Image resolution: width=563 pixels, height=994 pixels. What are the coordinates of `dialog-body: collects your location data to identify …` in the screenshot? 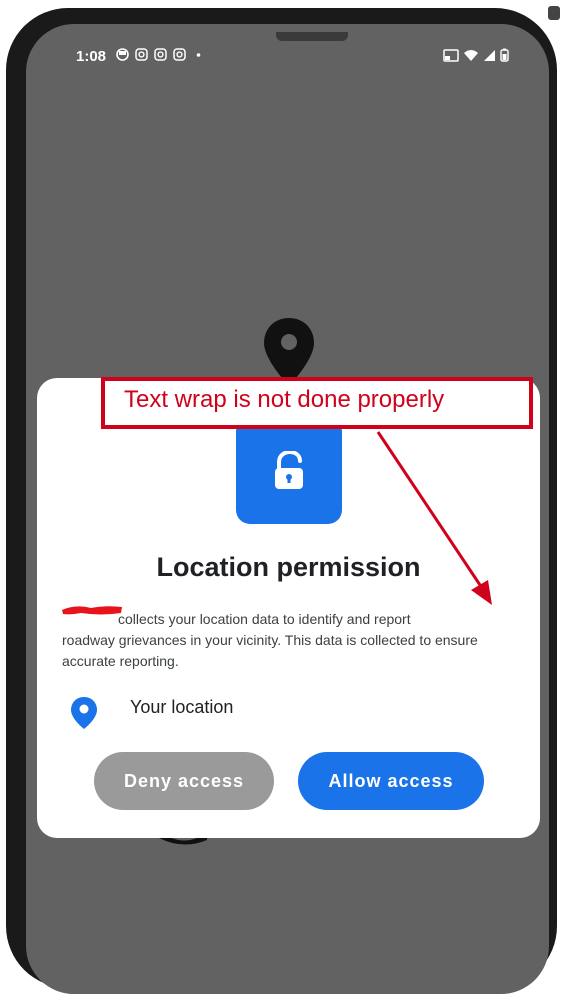 It's located at (292, 640).